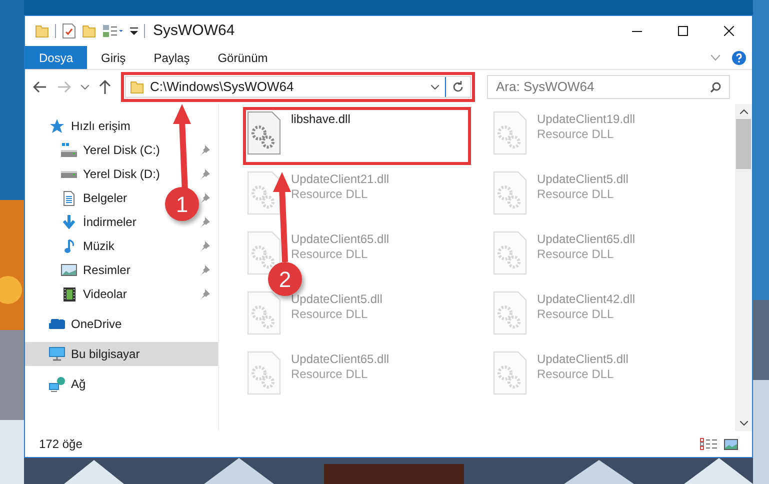 The width and height of the screenshot is (769, 484). I want to click on refresh-icon, so click(458, 87).